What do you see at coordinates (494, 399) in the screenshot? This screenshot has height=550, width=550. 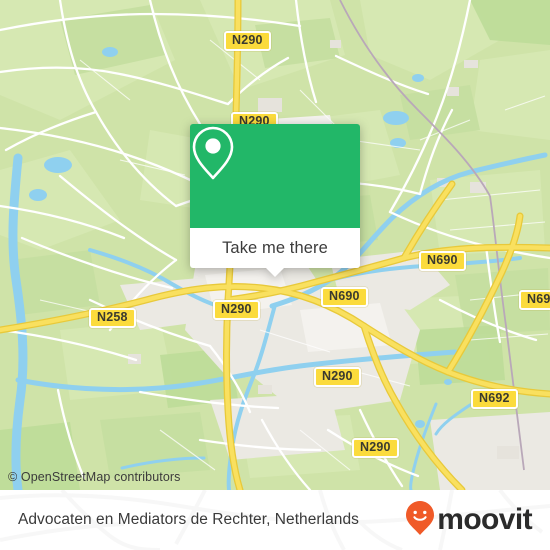 I see `road-shield: N692` at bounding box center [494, 399].